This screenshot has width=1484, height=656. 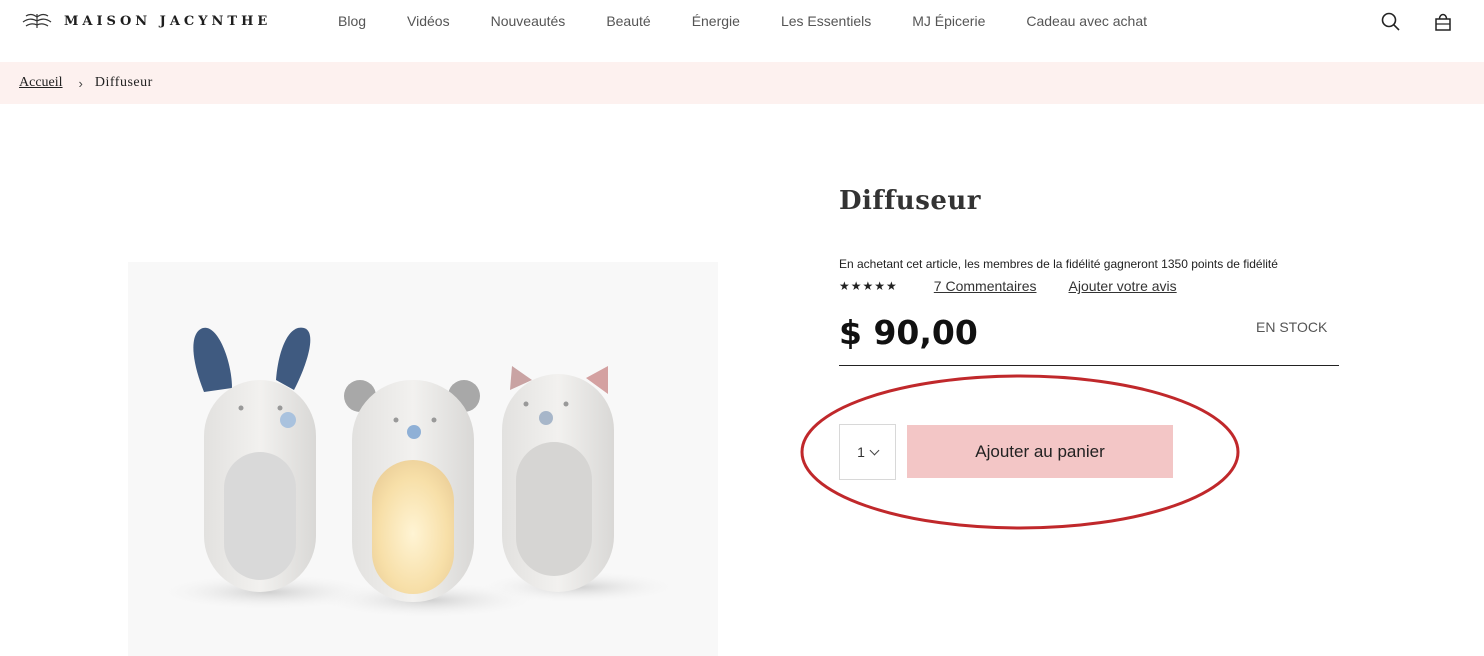 What do you see at coordinates (861, 452) in the screenshot?
I see `quantity-value: 1` at bounding box center [861, 452].